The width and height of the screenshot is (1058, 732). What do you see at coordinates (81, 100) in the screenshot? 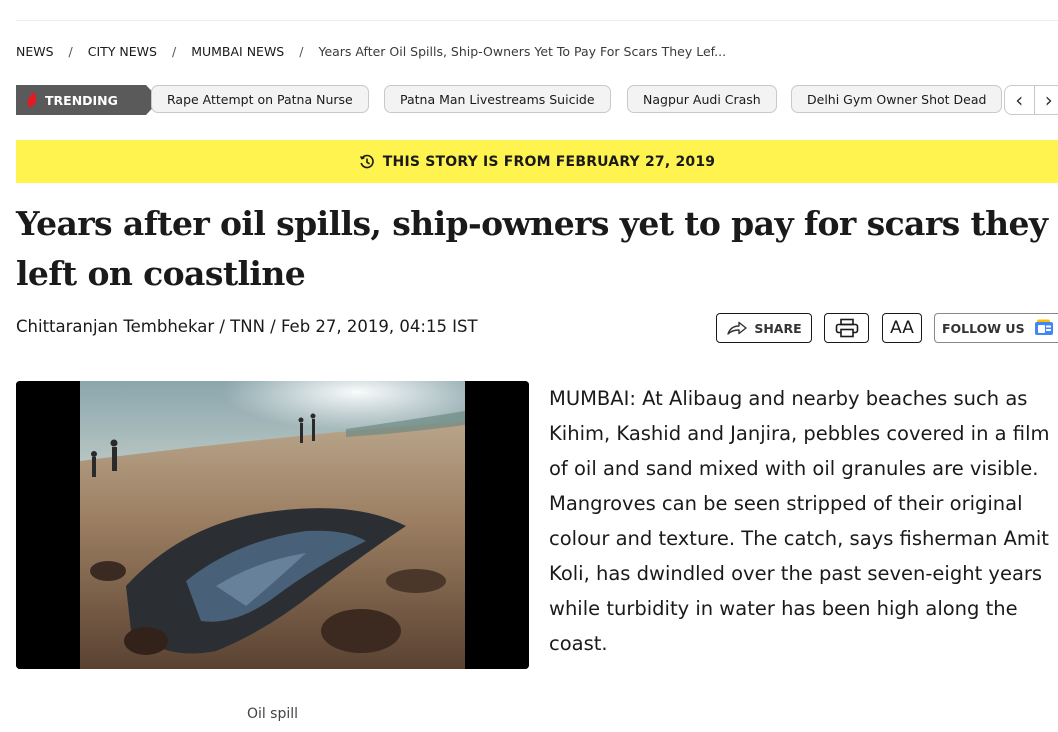
I see `trending-label: TRENDING` at bounding box center [81, 100].